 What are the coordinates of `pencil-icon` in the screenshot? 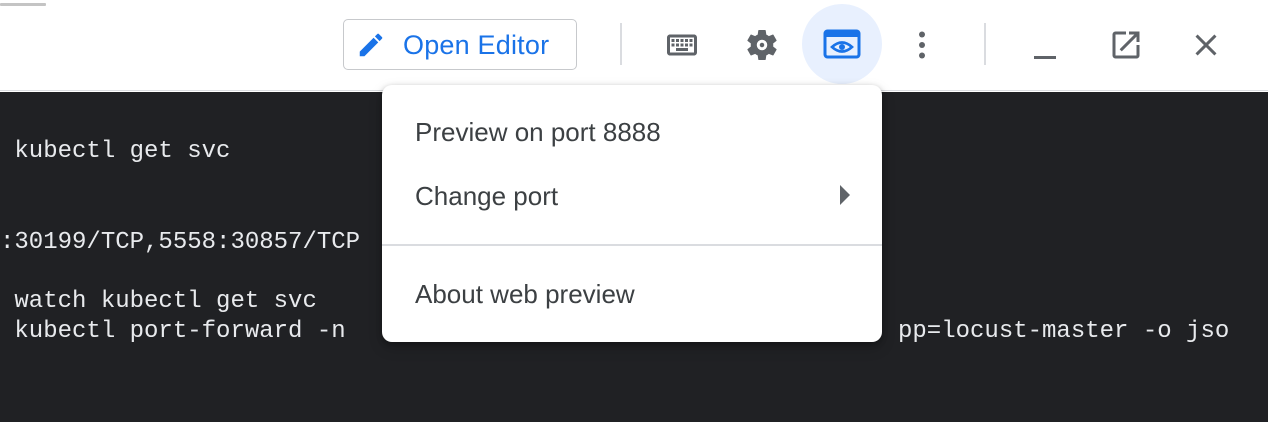 It's located at (371, 45).